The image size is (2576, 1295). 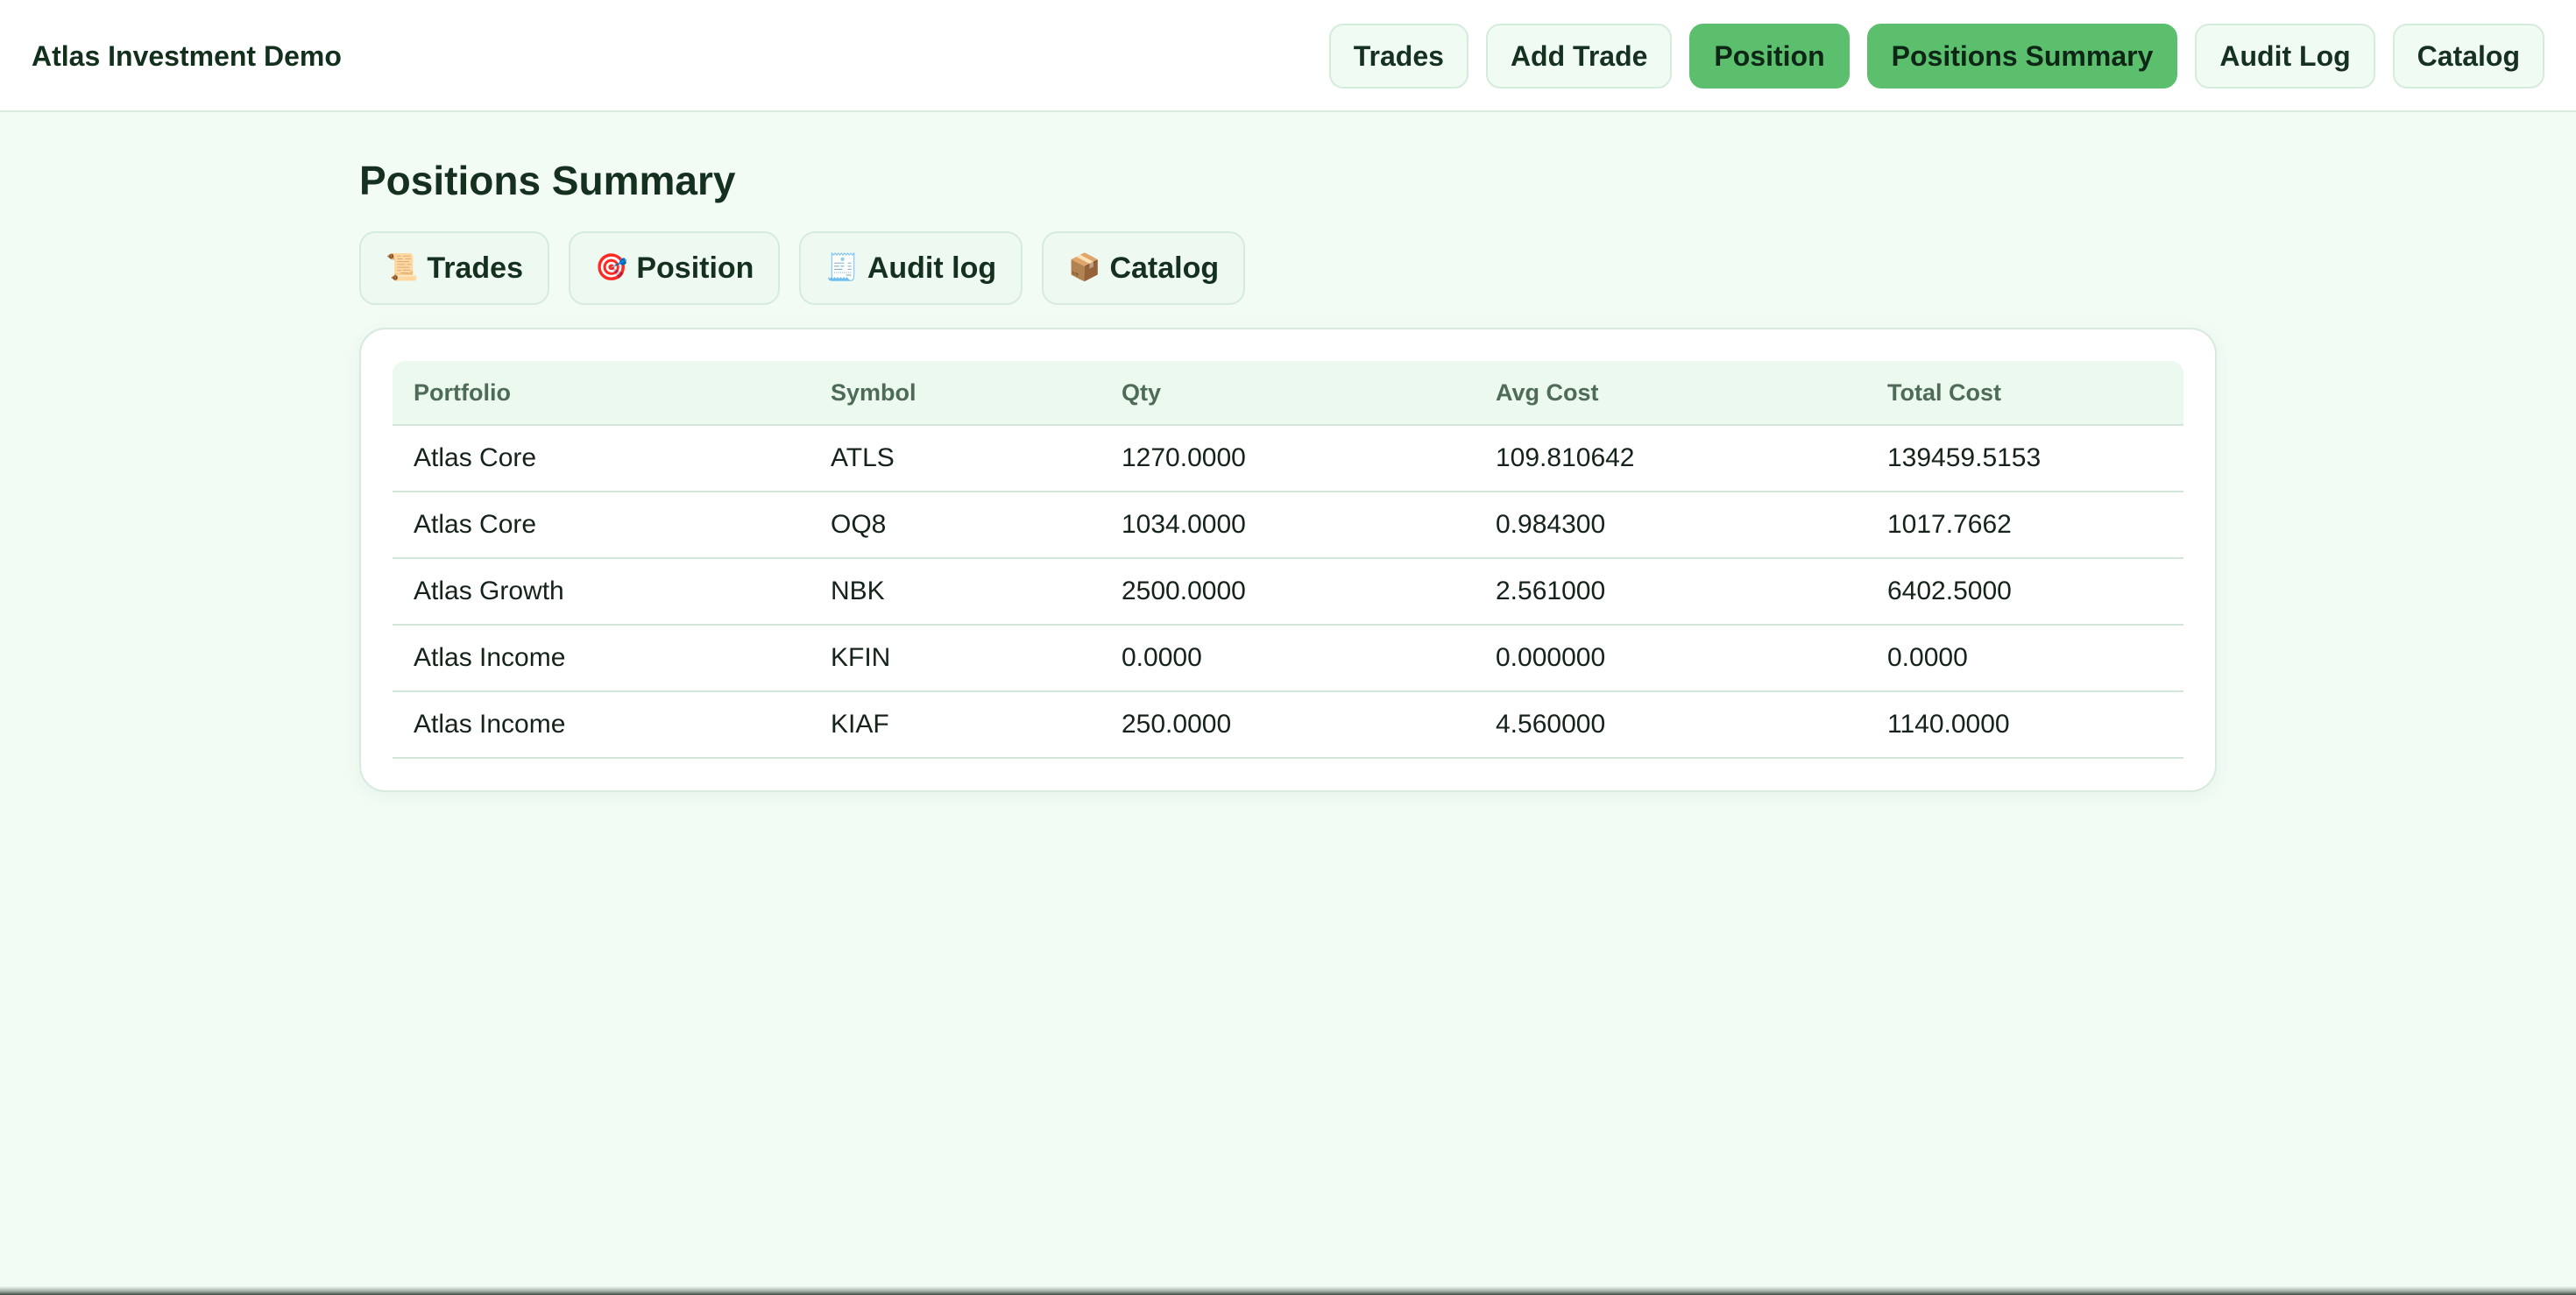 What do you see at coordinates (1670, 393) in the screenshot?
I see `column-header-avg-cost: Avg Cost` at bounding box center [1670, 393].